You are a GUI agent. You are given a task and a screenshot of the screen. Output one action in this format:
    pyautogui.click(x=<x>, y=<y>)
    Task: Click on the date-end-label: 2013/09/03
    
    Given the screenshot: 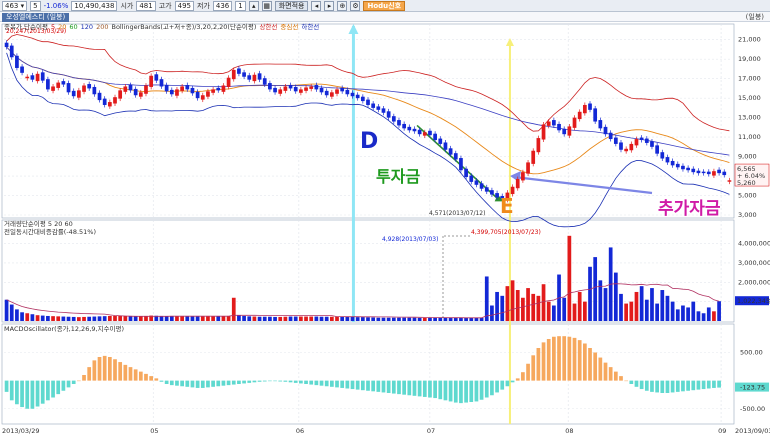 What is the action you would take?
    pyautogui.click(x=752, y=431)
    